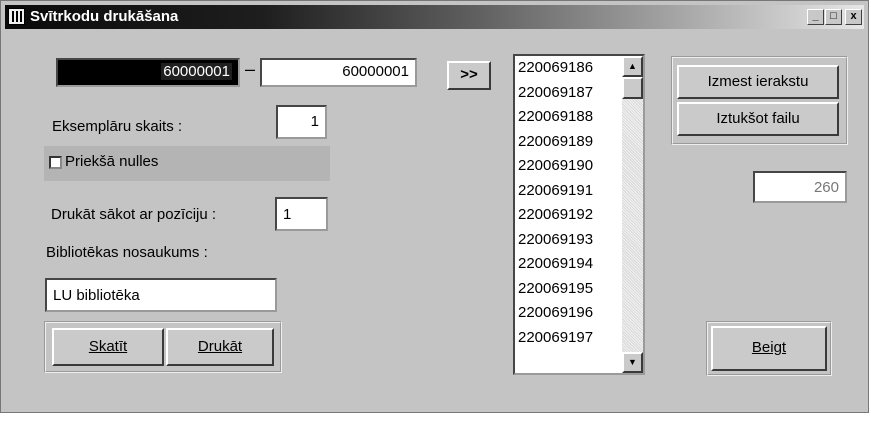 This screenshot has width=871, height=427. I want to click on maximize-button: □, so click(833, 17).